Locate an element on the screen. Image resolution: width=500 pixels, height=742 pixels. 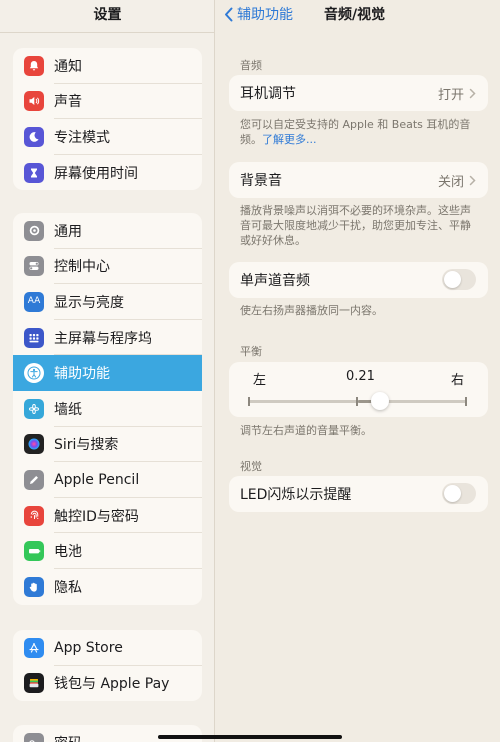
balance-right-label: 右 is located at coordinates (457, 380).